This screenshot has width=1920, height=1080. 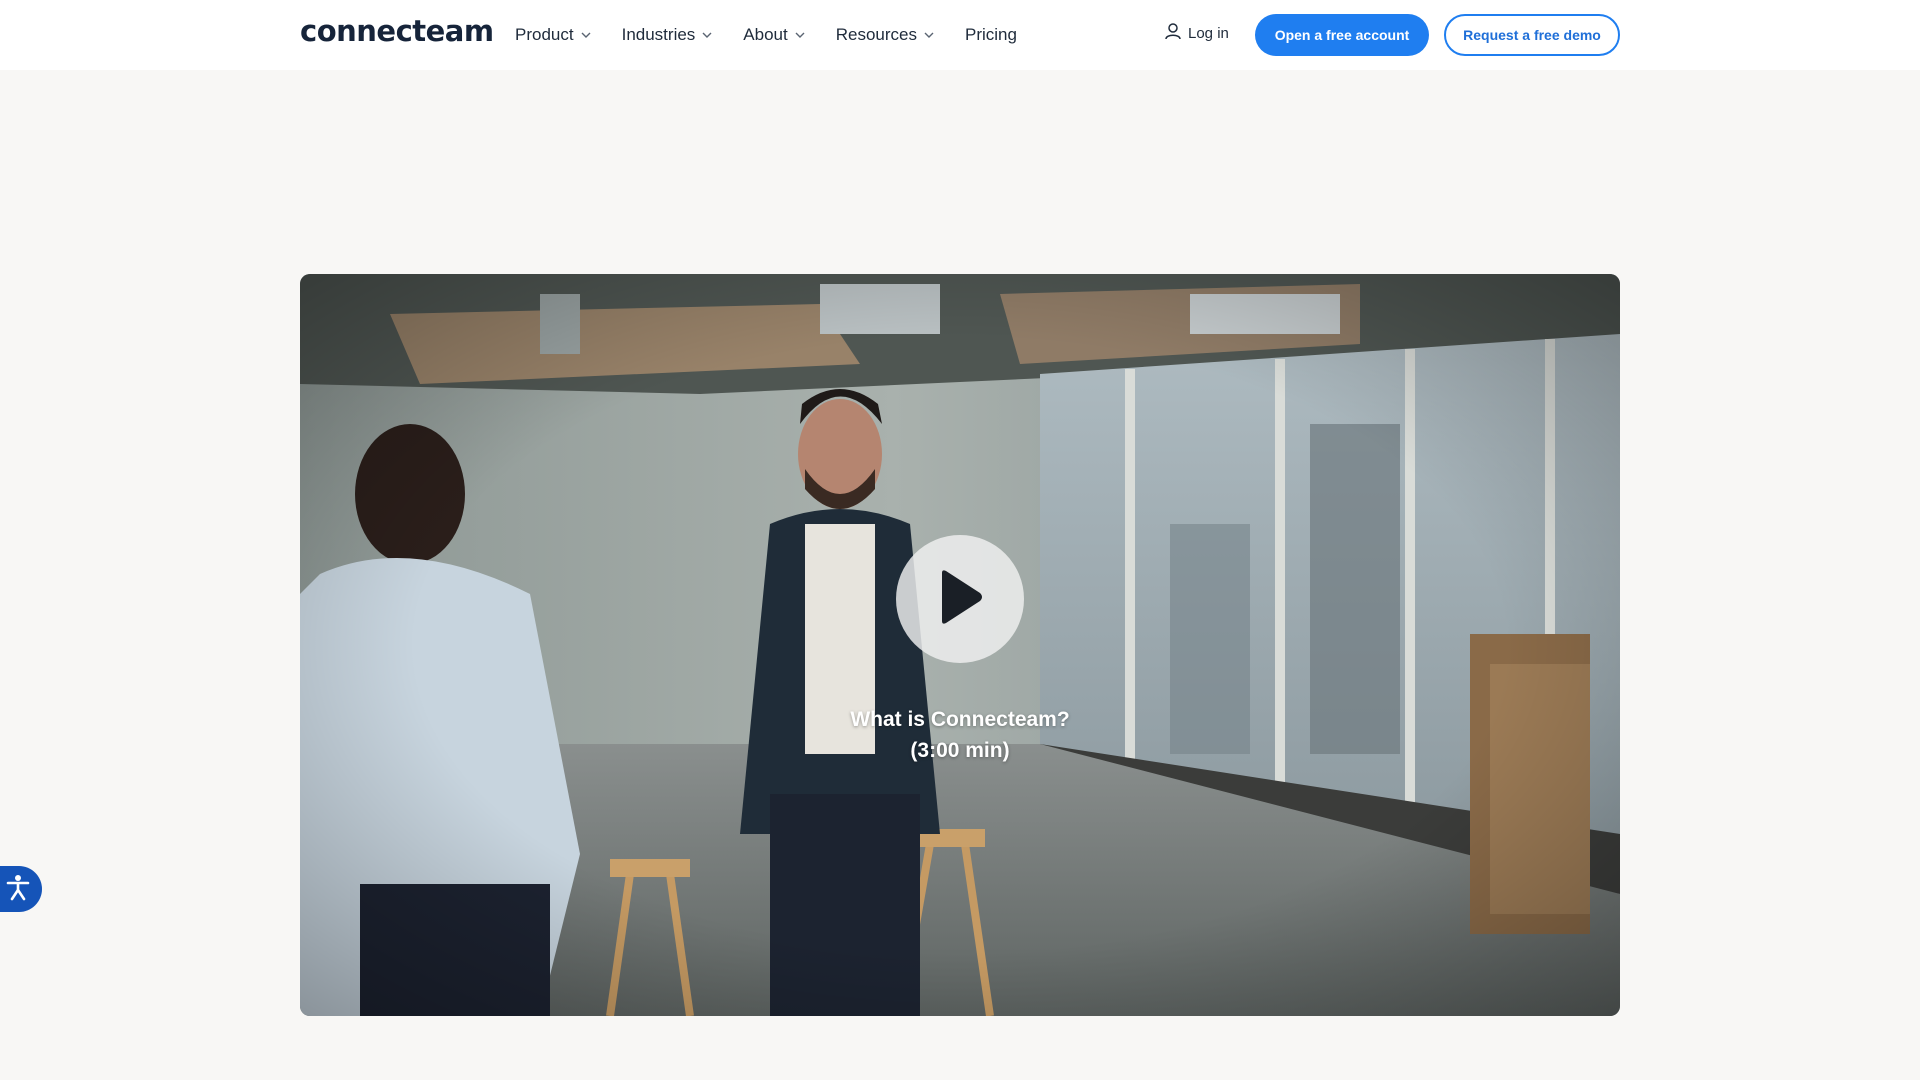 I want to click on login-link: Log in, so click(x=1196, y=33).